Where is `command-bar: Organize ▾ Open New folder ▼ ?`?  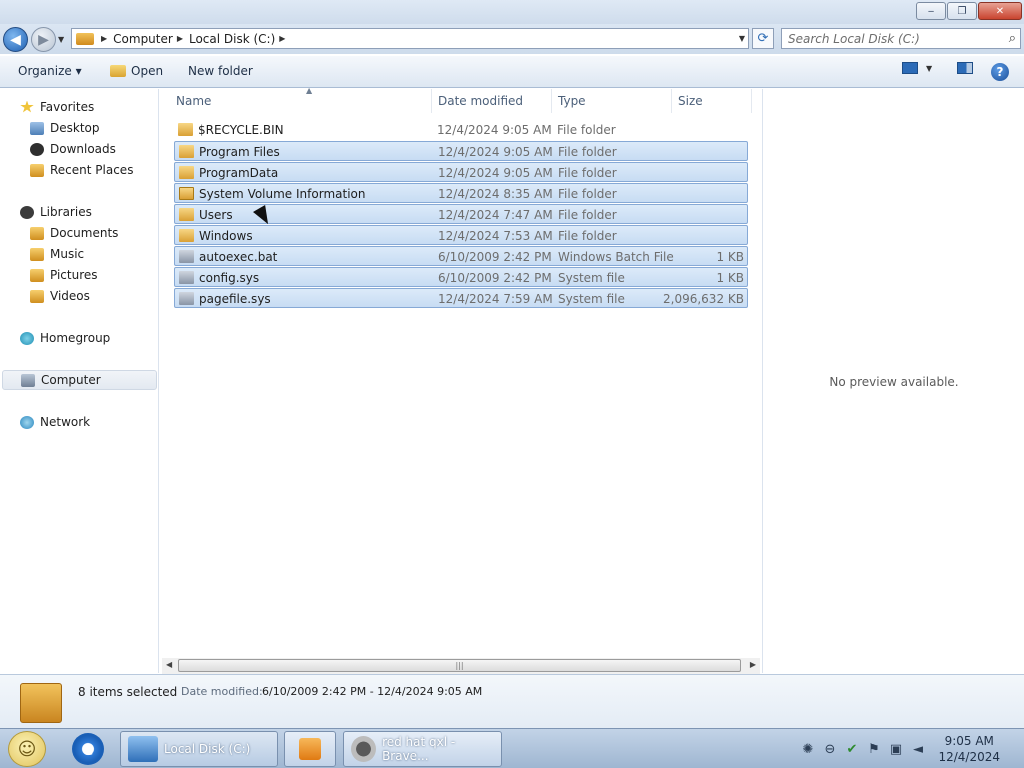 command-bar: Organize ▾ Open New folder ▼ ? is located at coordinates (512, 72).